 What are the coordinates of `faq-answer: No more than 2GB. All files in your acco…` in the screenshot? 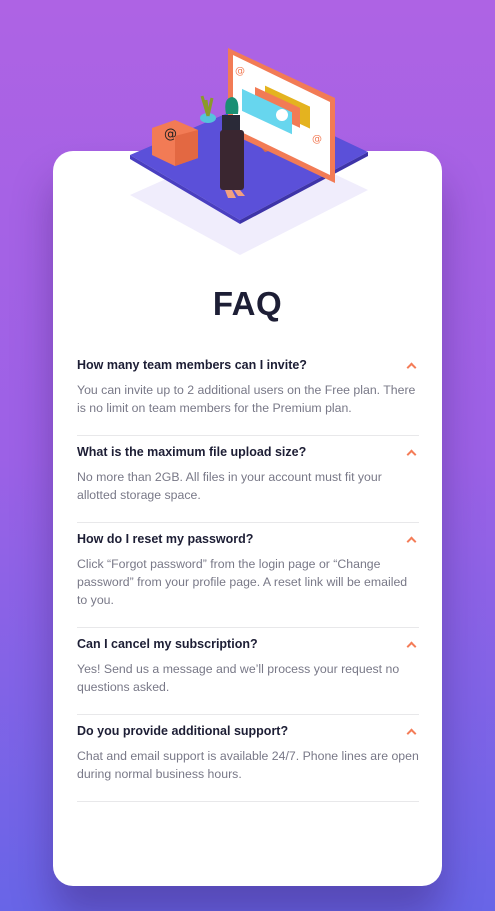 It's located at (229, 486).